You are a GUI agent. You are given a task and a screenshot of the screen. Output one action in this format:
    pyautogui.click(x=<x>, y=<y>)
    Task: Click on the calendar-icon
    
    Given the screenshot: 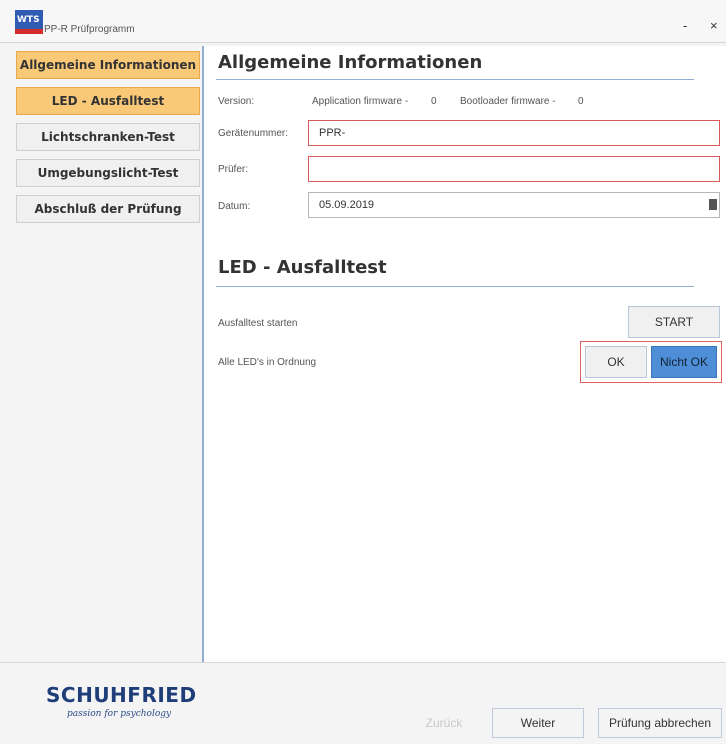 What is the action you would take?
    pyautogui.click(x=713, y=204)
    